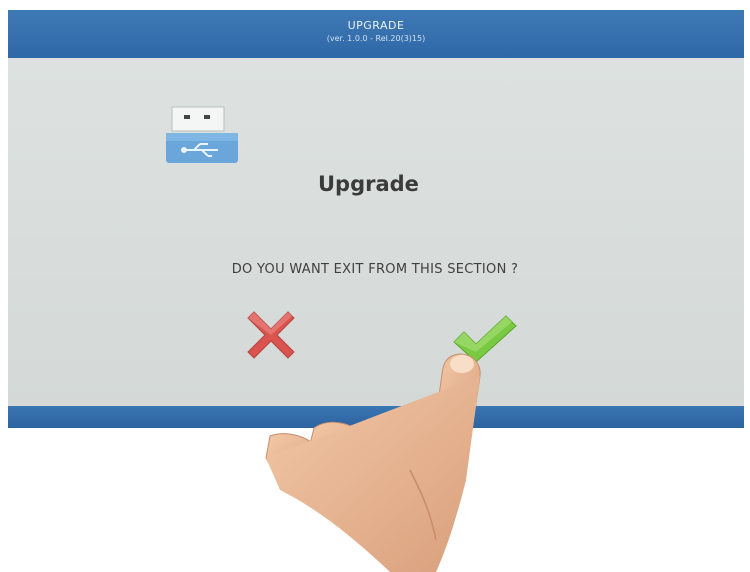 The width and height of the screenshot is (750, 572). What do you see at coordinates (373, 462) in the screenshot?
I see `pointing-hand` at bounding box center [373, 462].